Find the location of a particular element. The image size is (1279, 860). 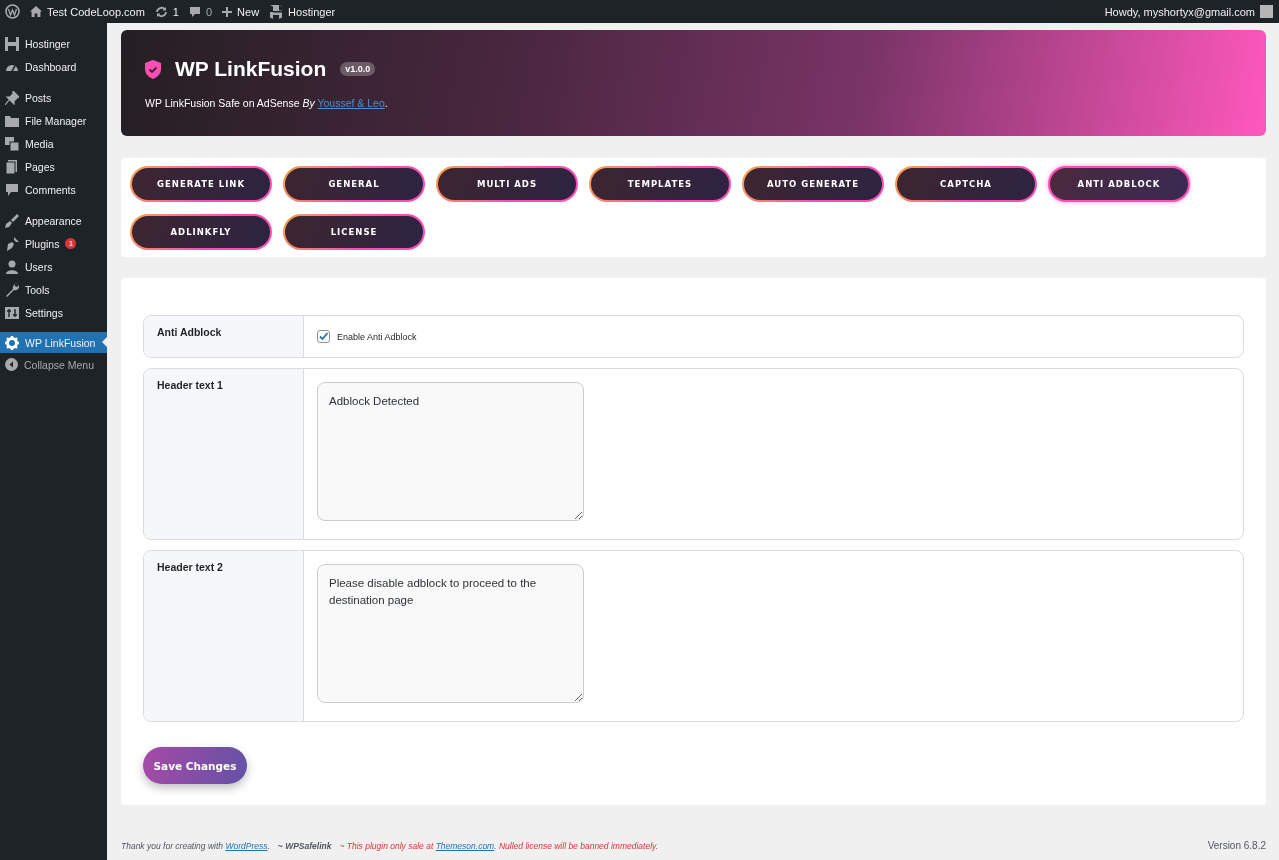

sidebar-item: Tools is located at coordinates (53, 289).